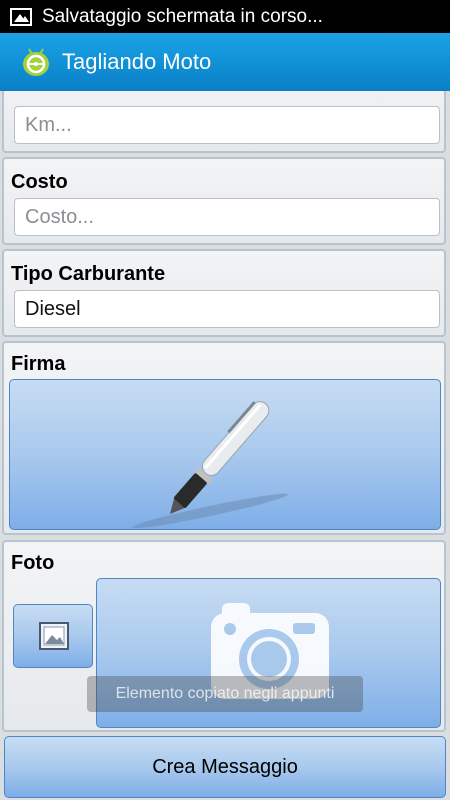  I want to click on screenshot-icon, so click(21, 16).